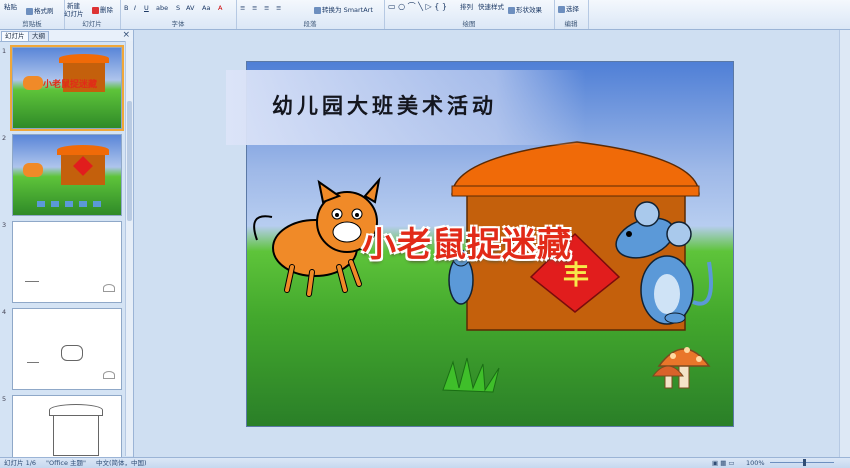 This screenshot has width=850, height=468. Describe the element at coordinates (126, 35) in the screenshot. I see `close-pane-icon: ×` at that location.